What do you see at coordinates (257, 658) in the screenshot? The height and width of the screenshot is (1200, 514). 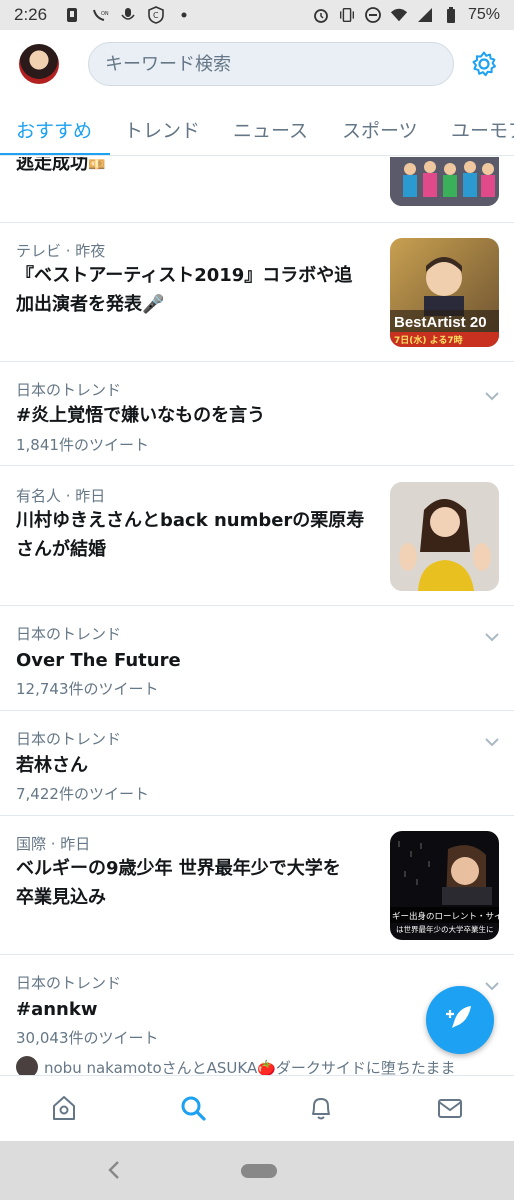 I see `trend-item: 日本のトレンド Over The Future 12,743件のツイート` at bounding box center [257, 658].